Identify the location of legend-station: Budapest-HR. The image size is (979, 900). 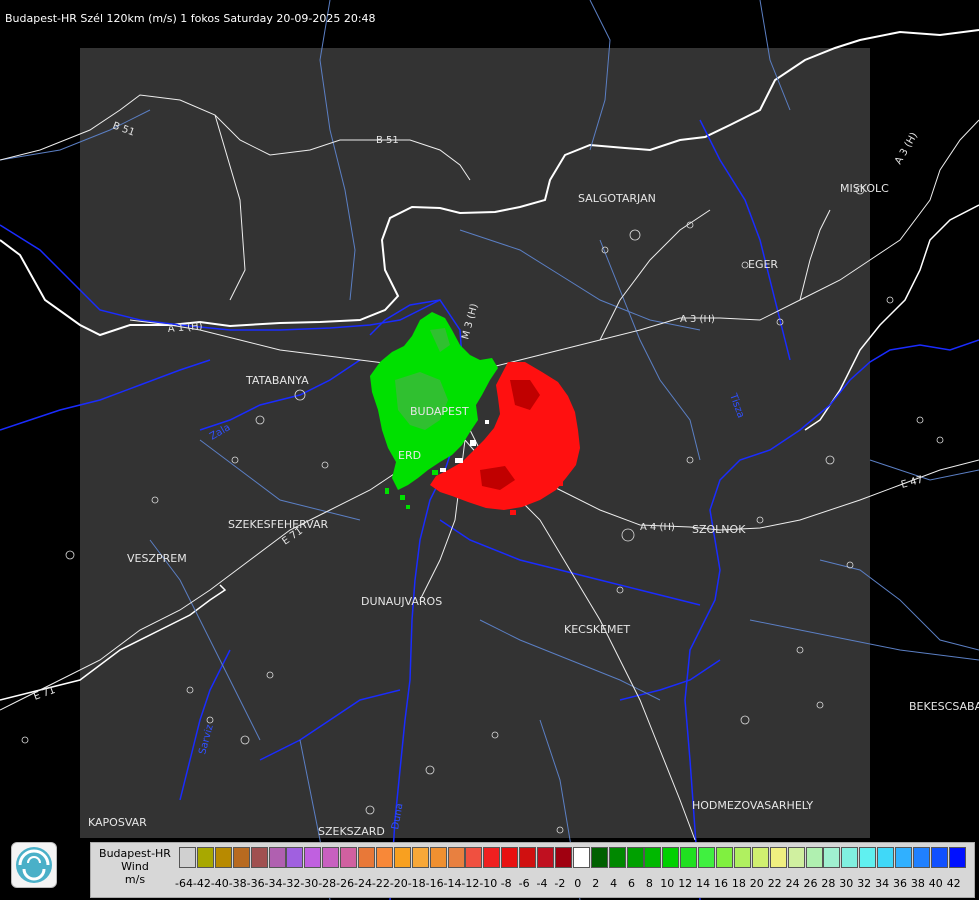
(135, 853).